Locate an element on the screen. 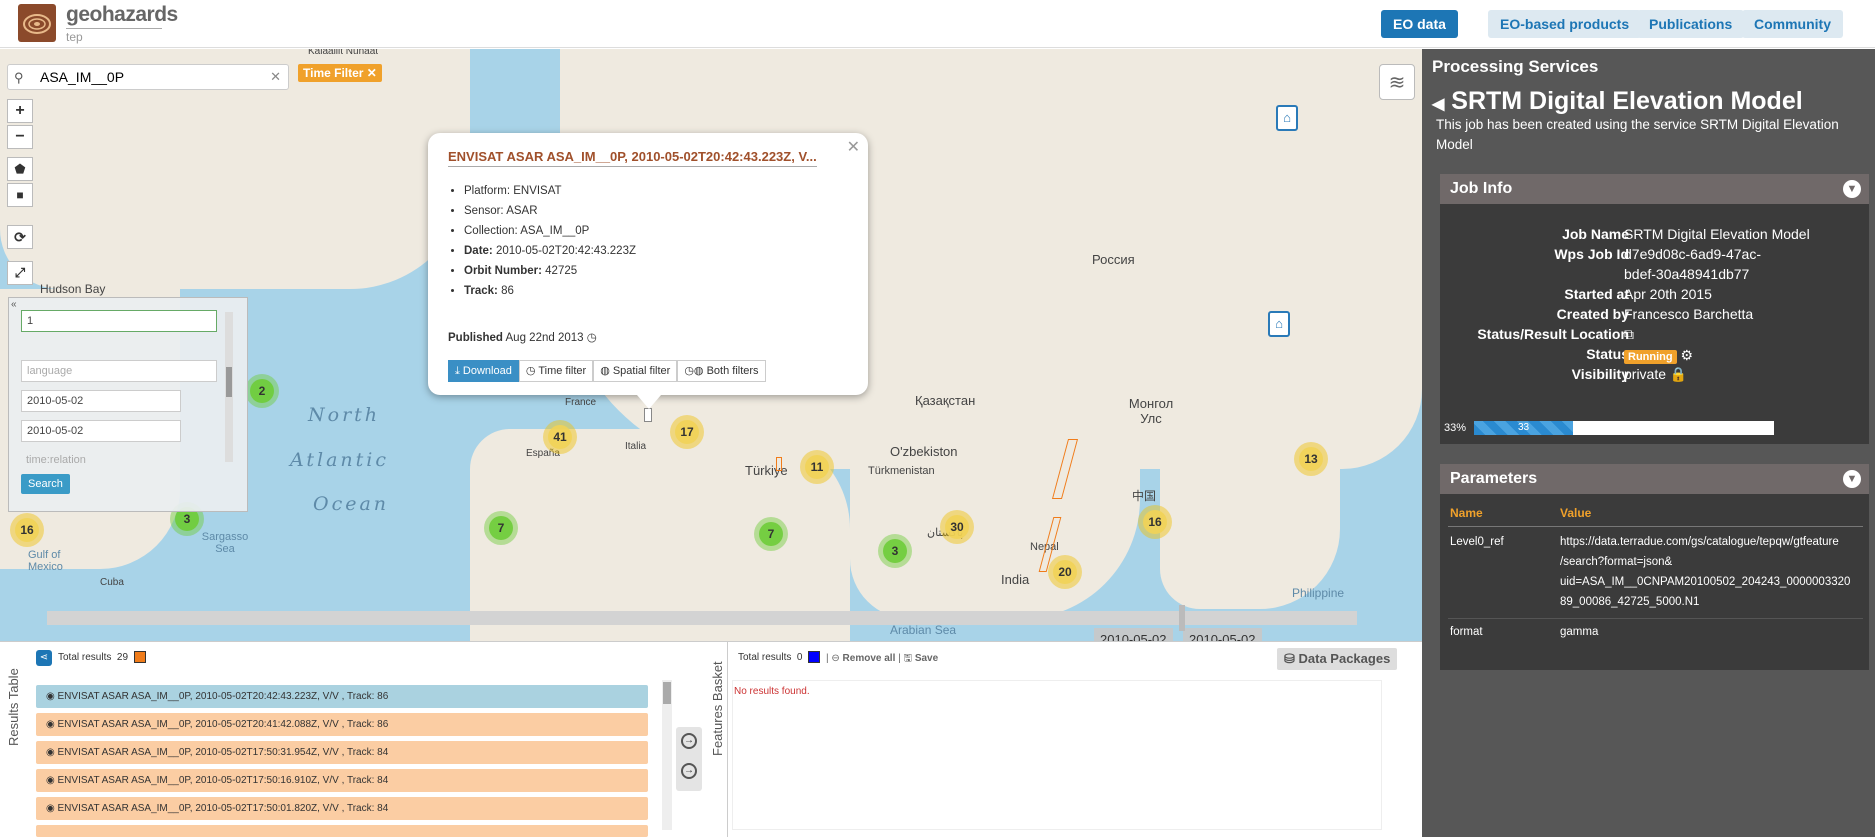 This screenshot has width=1875, height=837. features-basket-tab: Features Basket is located at coordinates (717, 706).